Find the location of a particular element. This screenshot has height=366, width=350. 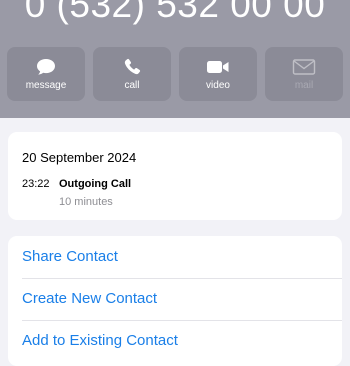

recent-calls-date: 20 September 2024 is located at coordinates (79, 157).